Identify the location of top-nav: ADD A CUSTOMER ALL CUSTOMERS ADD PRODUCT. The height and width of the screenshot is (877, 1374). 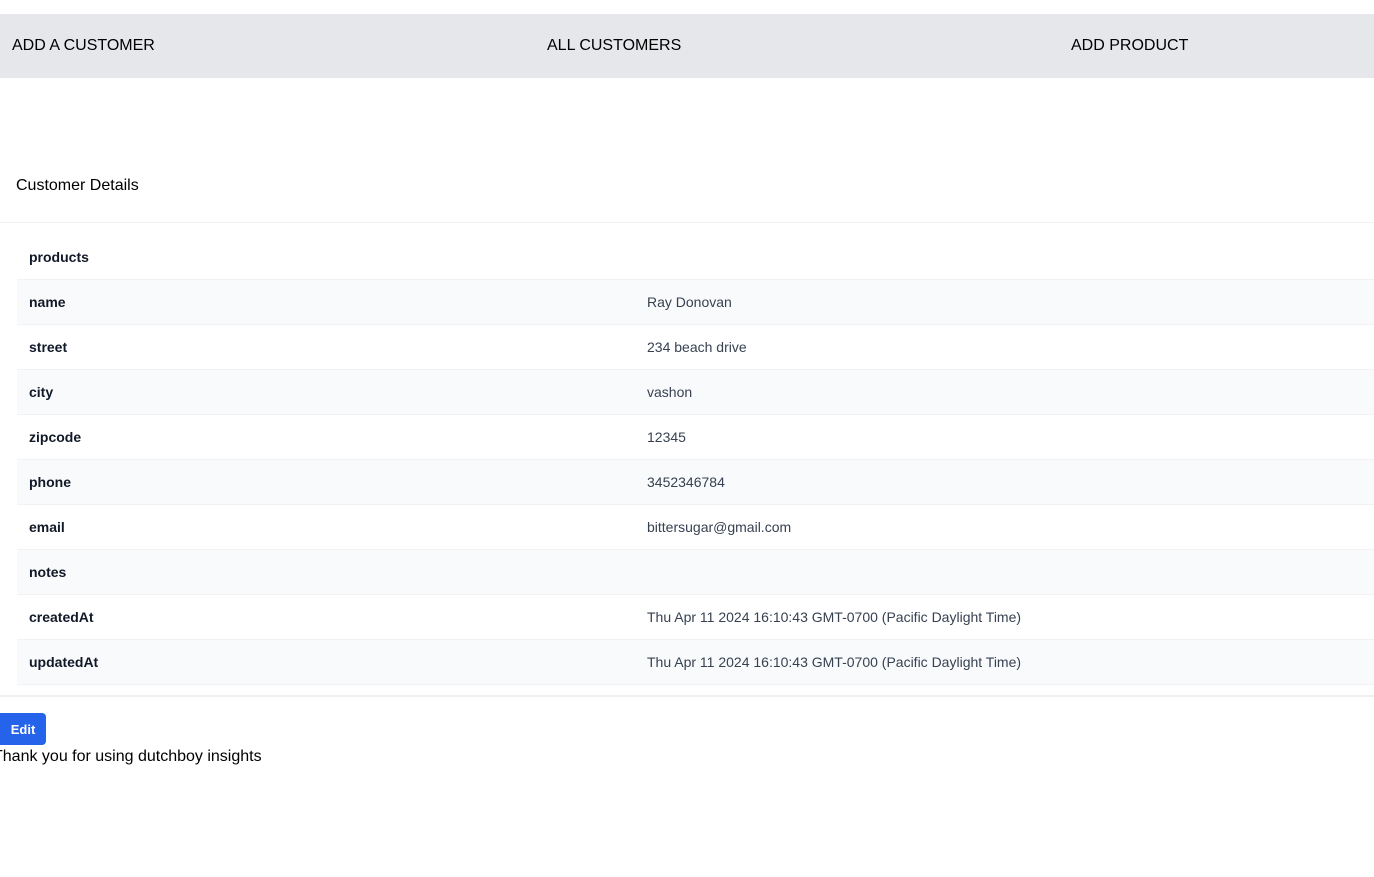
(687, 46).